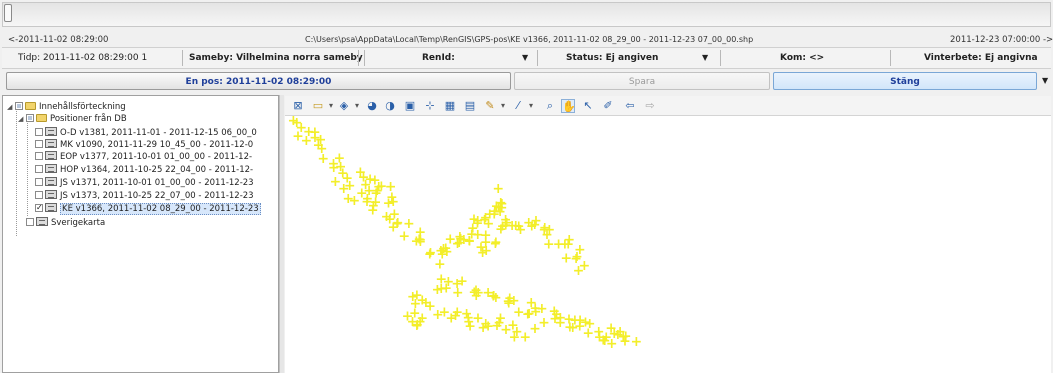 This screenshot has height=373, width=1053. What do you see at coordinates (518, 106) in the screenshot?
I see `draw-line-icon: ⁄` at bounding box center [518, 106].